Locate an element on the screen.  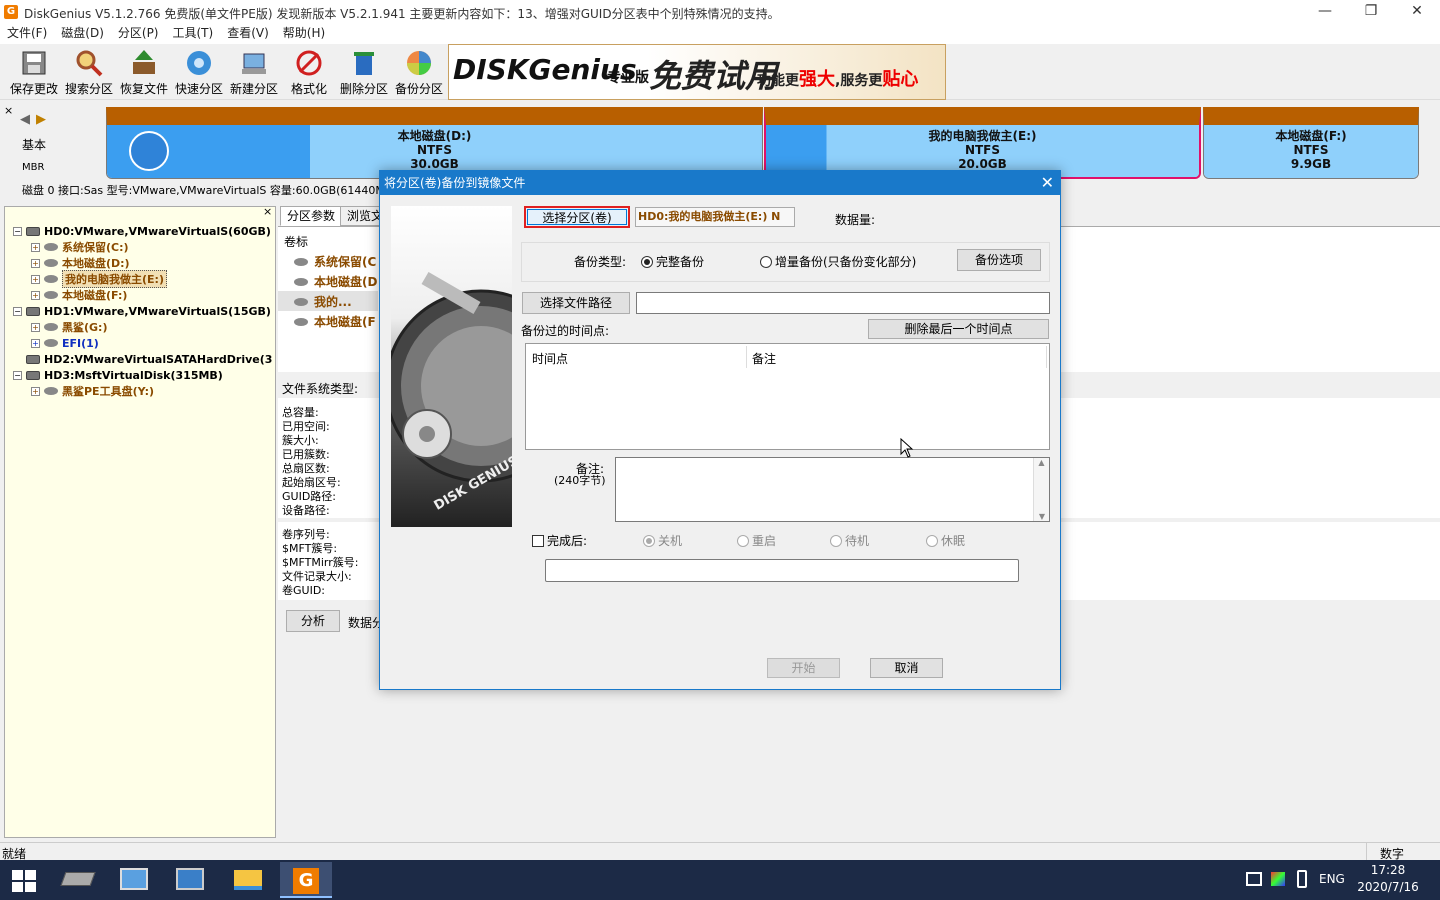
save-icon is located at coordinates (34, 63).